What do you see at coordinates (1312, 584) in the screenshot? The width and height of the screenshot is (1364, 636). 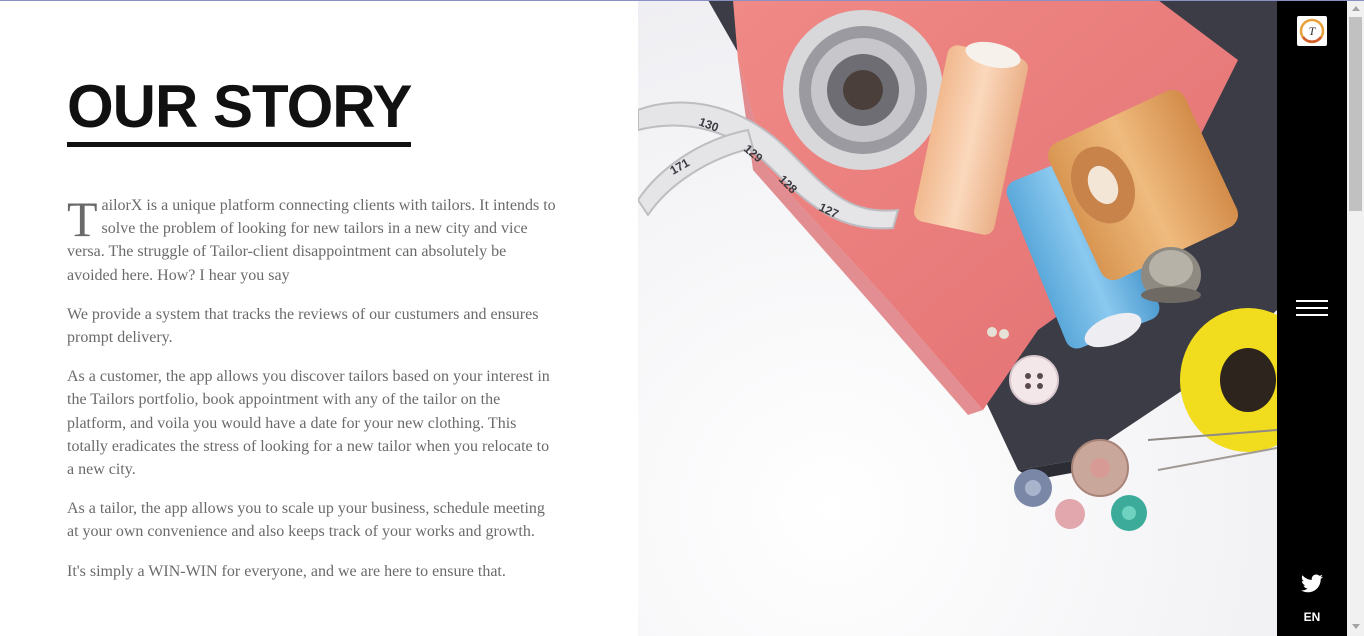 I see `twitter-icon` at bounding box center [1312, 584].